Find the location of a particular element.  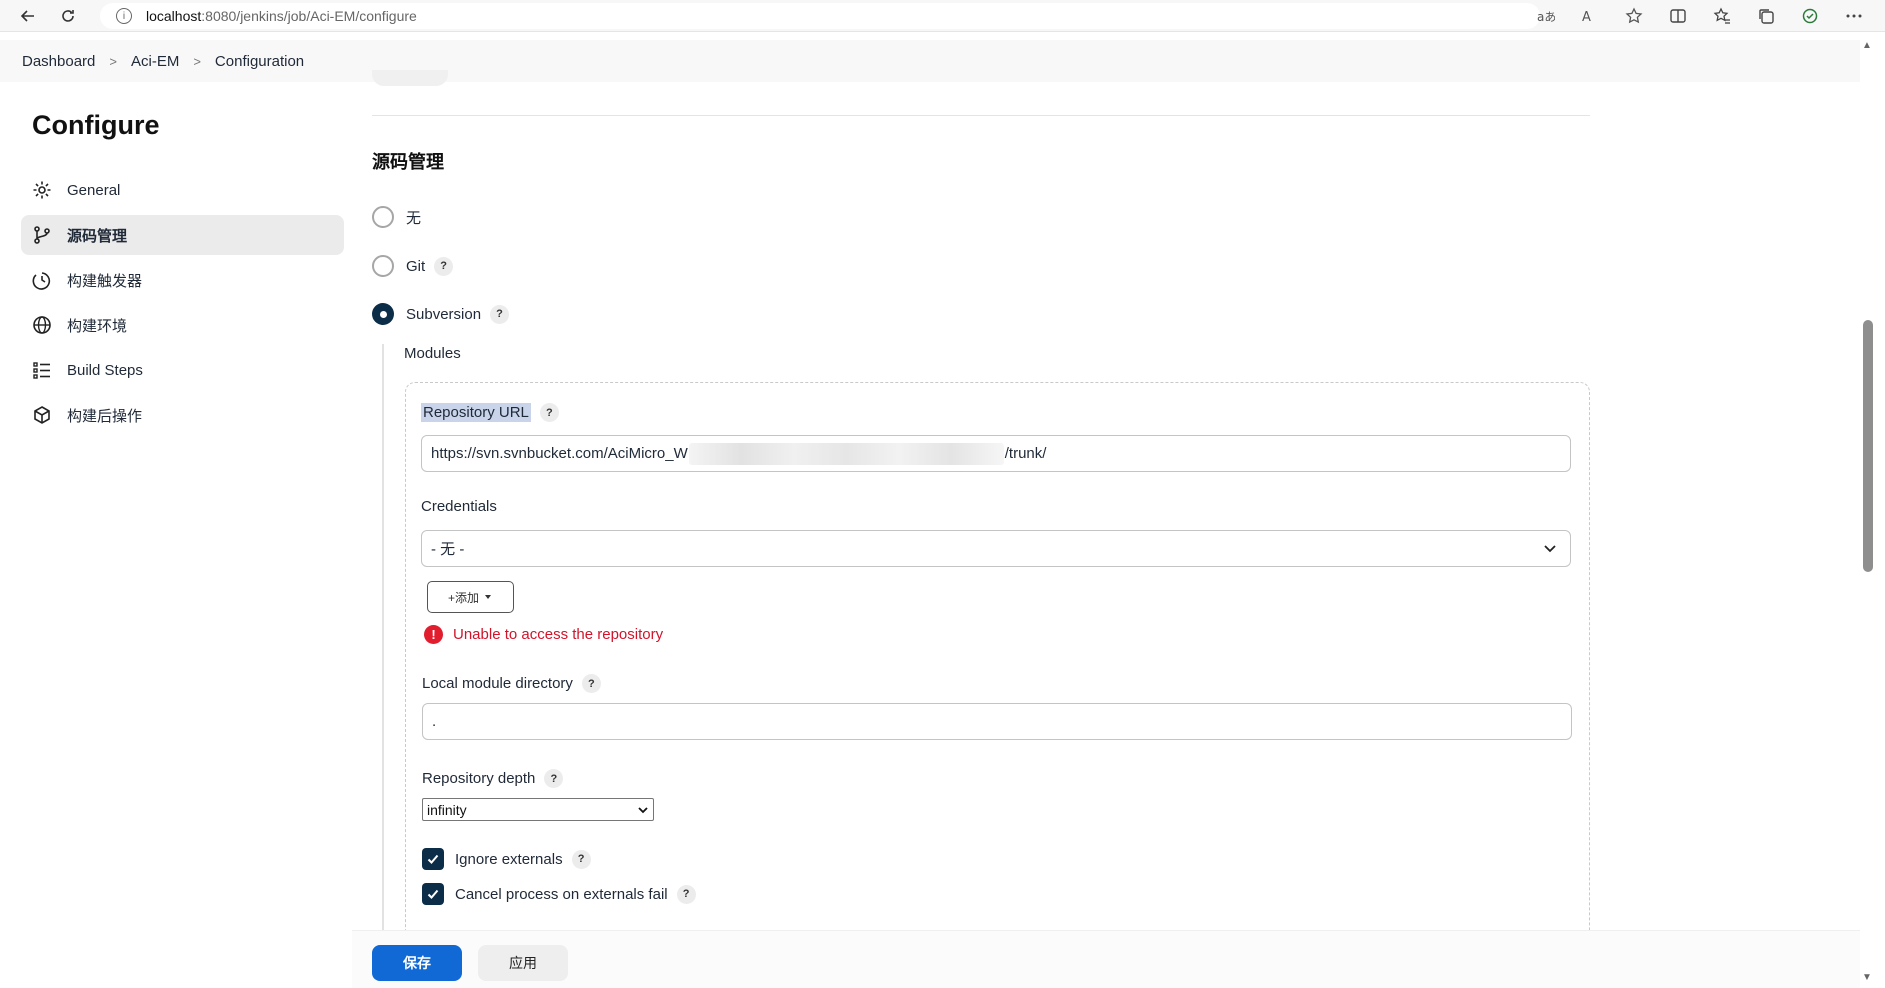

scm-option-git: Git ? is located at coordinates (413, 266).